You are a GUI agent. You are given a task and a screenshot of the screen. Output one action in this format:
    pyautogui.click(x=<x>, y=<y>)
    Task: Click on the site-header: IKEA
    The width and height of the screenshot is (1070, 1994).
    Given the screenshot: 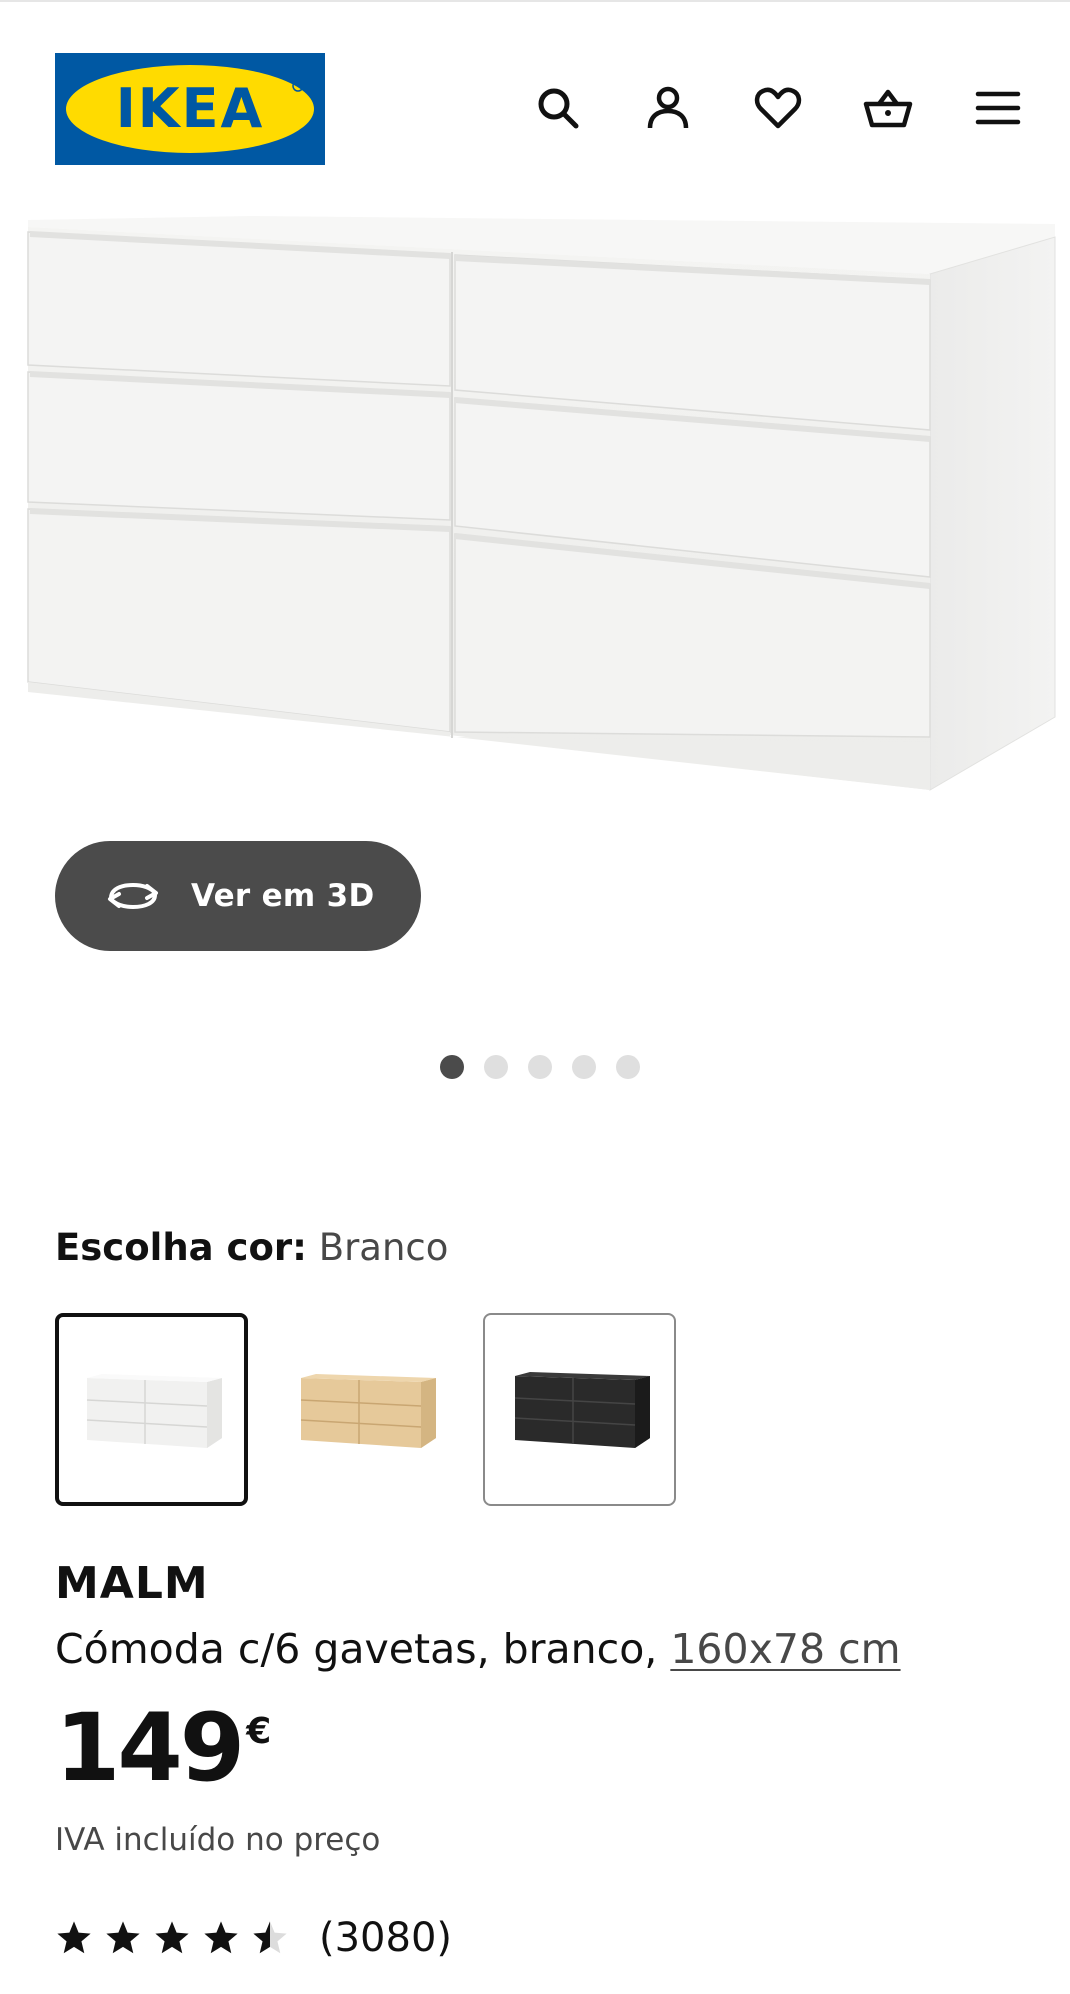 What is the action you would take?
    pyautogui.click(x=535, y=107)
    